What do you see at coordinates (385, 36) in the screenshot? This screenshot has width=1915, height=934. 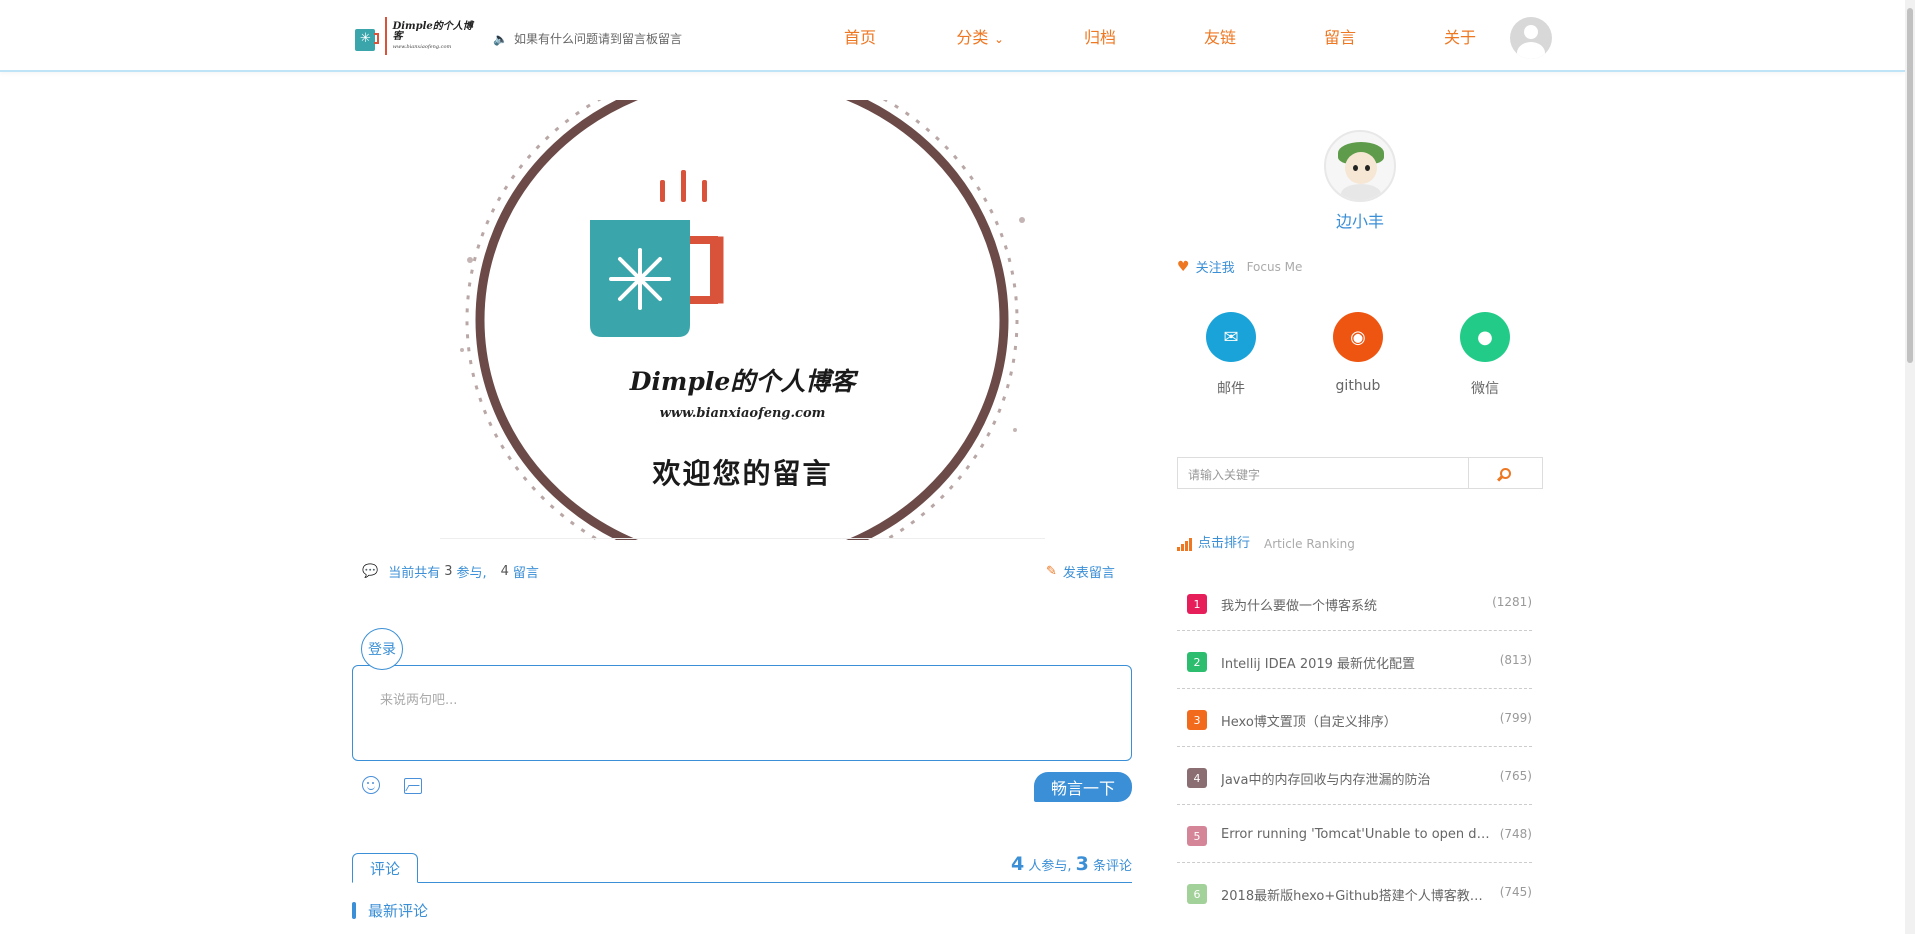 I see `logo-divider` at bounding box center [385, 36].